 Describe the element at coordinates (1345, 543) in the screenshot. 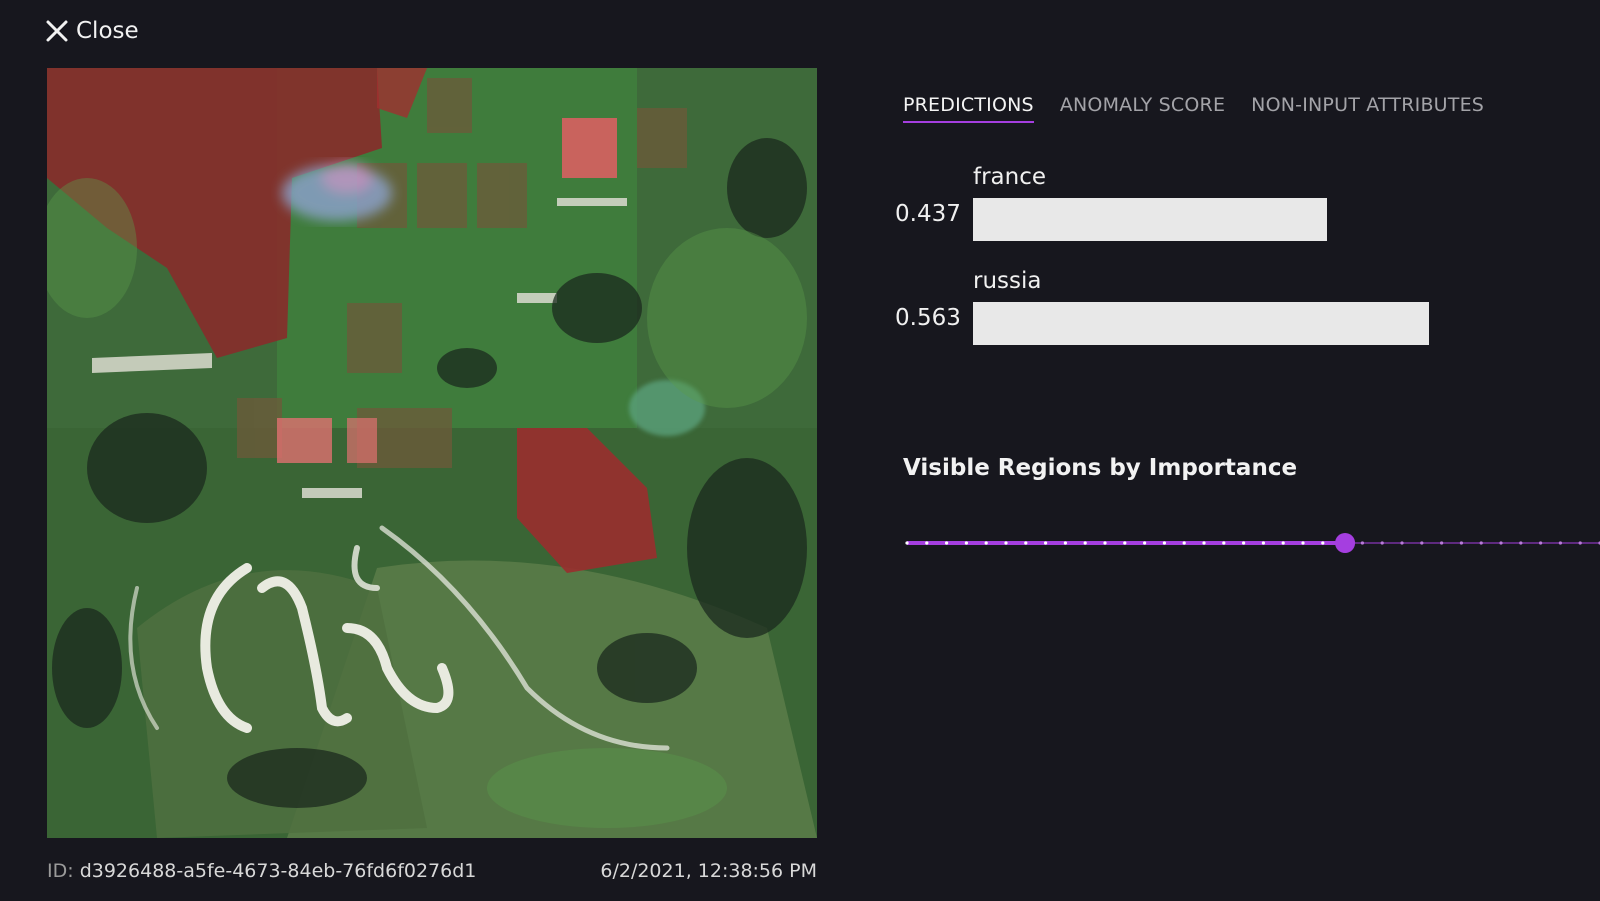

I see `slider-handle` at that location.